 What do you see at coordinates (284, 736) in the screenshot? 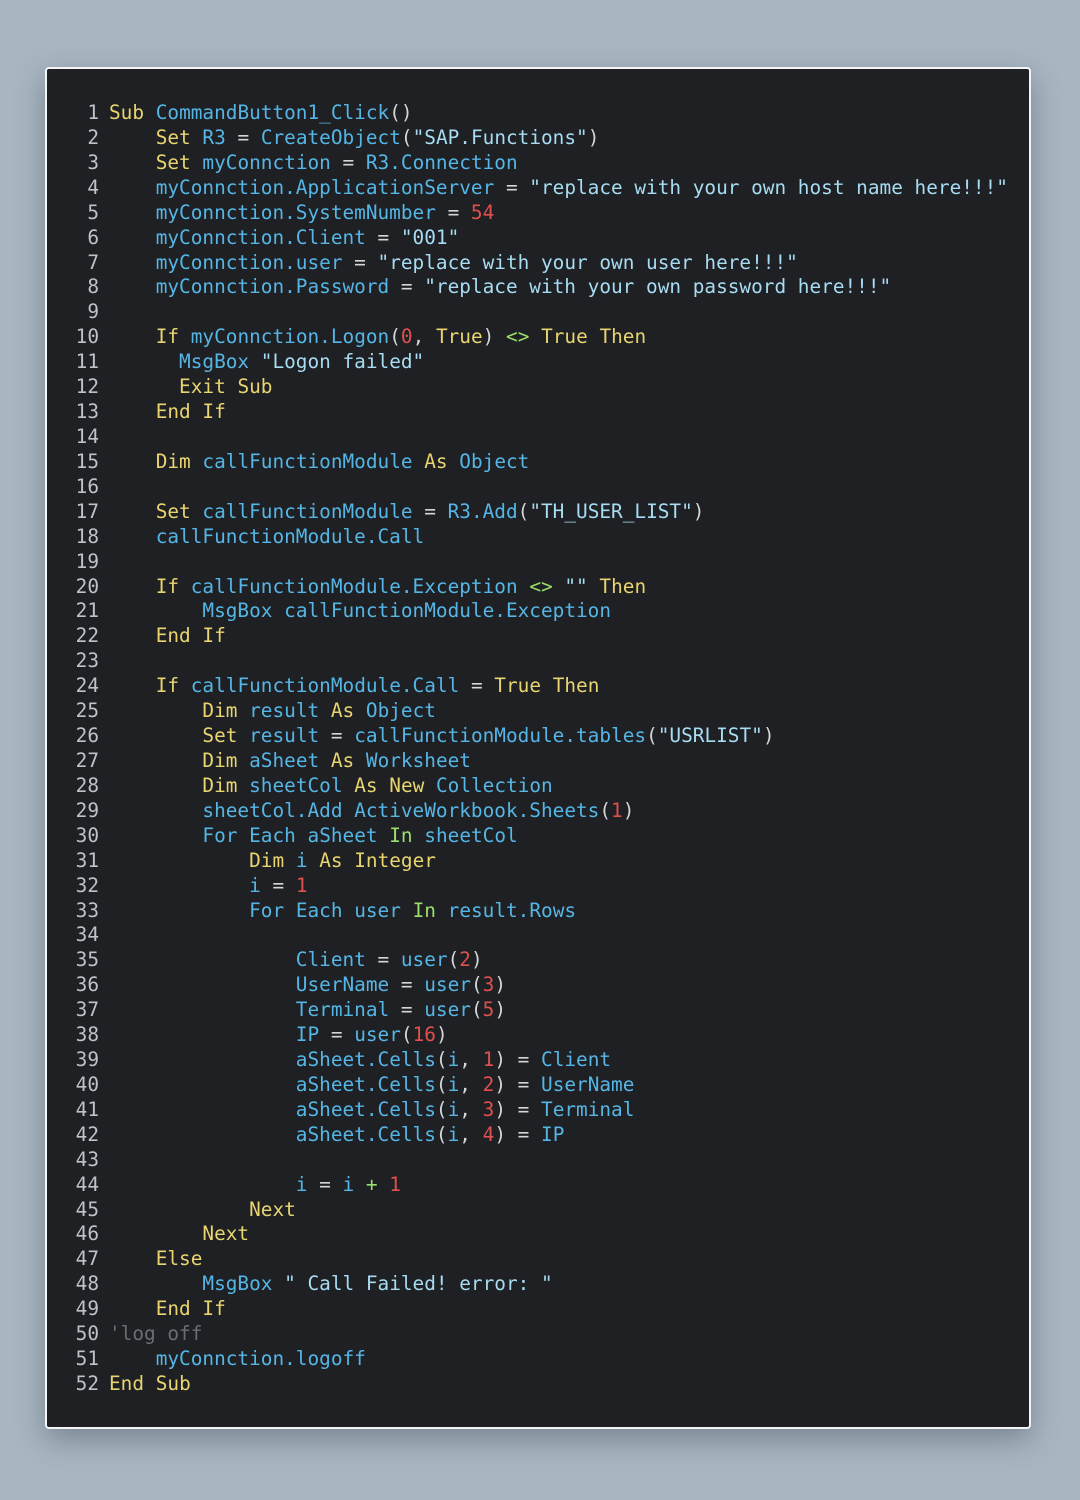
I see `code-token: result` at bounding box center [284, 736].